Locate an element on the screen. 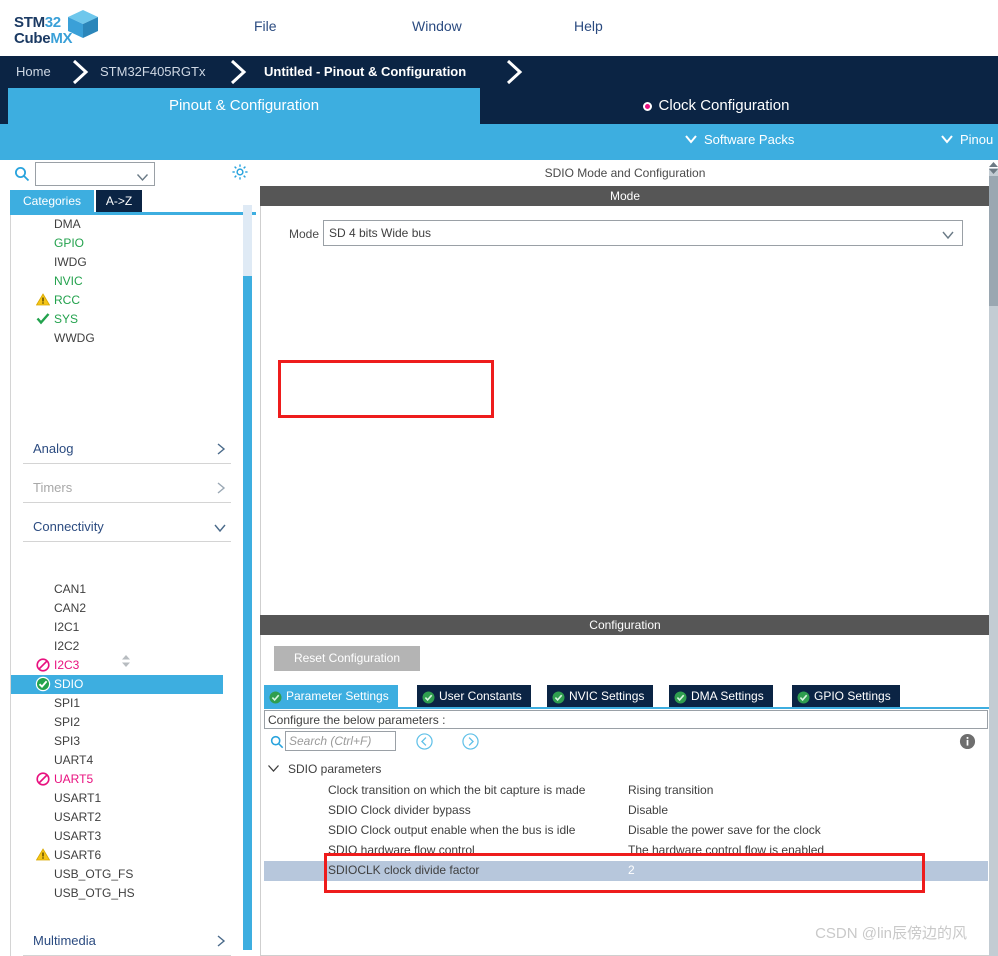 This screenshot has width=998, height=956. peripheral-gpio-label: GPIO is located at coordinates (69, 243).